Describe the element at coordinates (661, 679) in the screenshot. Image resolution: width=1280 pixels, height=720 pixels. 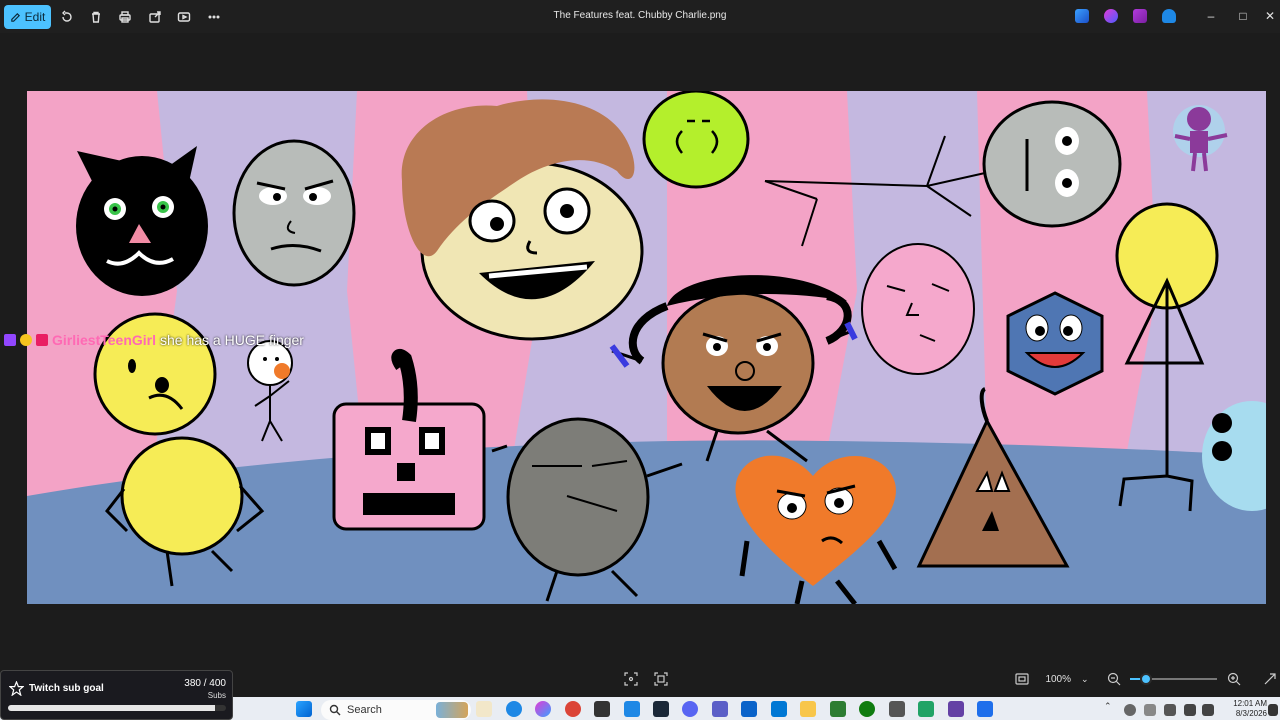
I see `visual-search-icon` at that location.